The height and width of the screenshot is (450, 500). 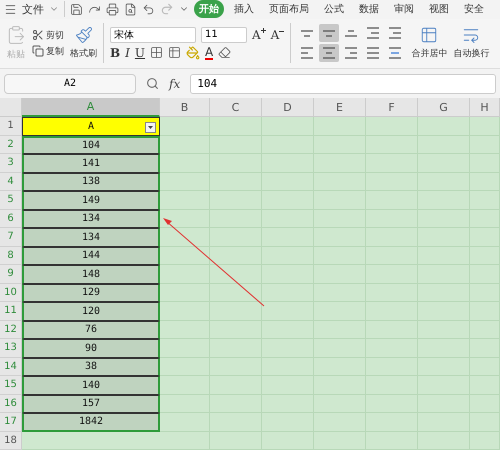 What do you see at coordinates (83, 53) in the screenshot?
I see `format-painter-button: 格式刷` at bounding box center [83, 53].